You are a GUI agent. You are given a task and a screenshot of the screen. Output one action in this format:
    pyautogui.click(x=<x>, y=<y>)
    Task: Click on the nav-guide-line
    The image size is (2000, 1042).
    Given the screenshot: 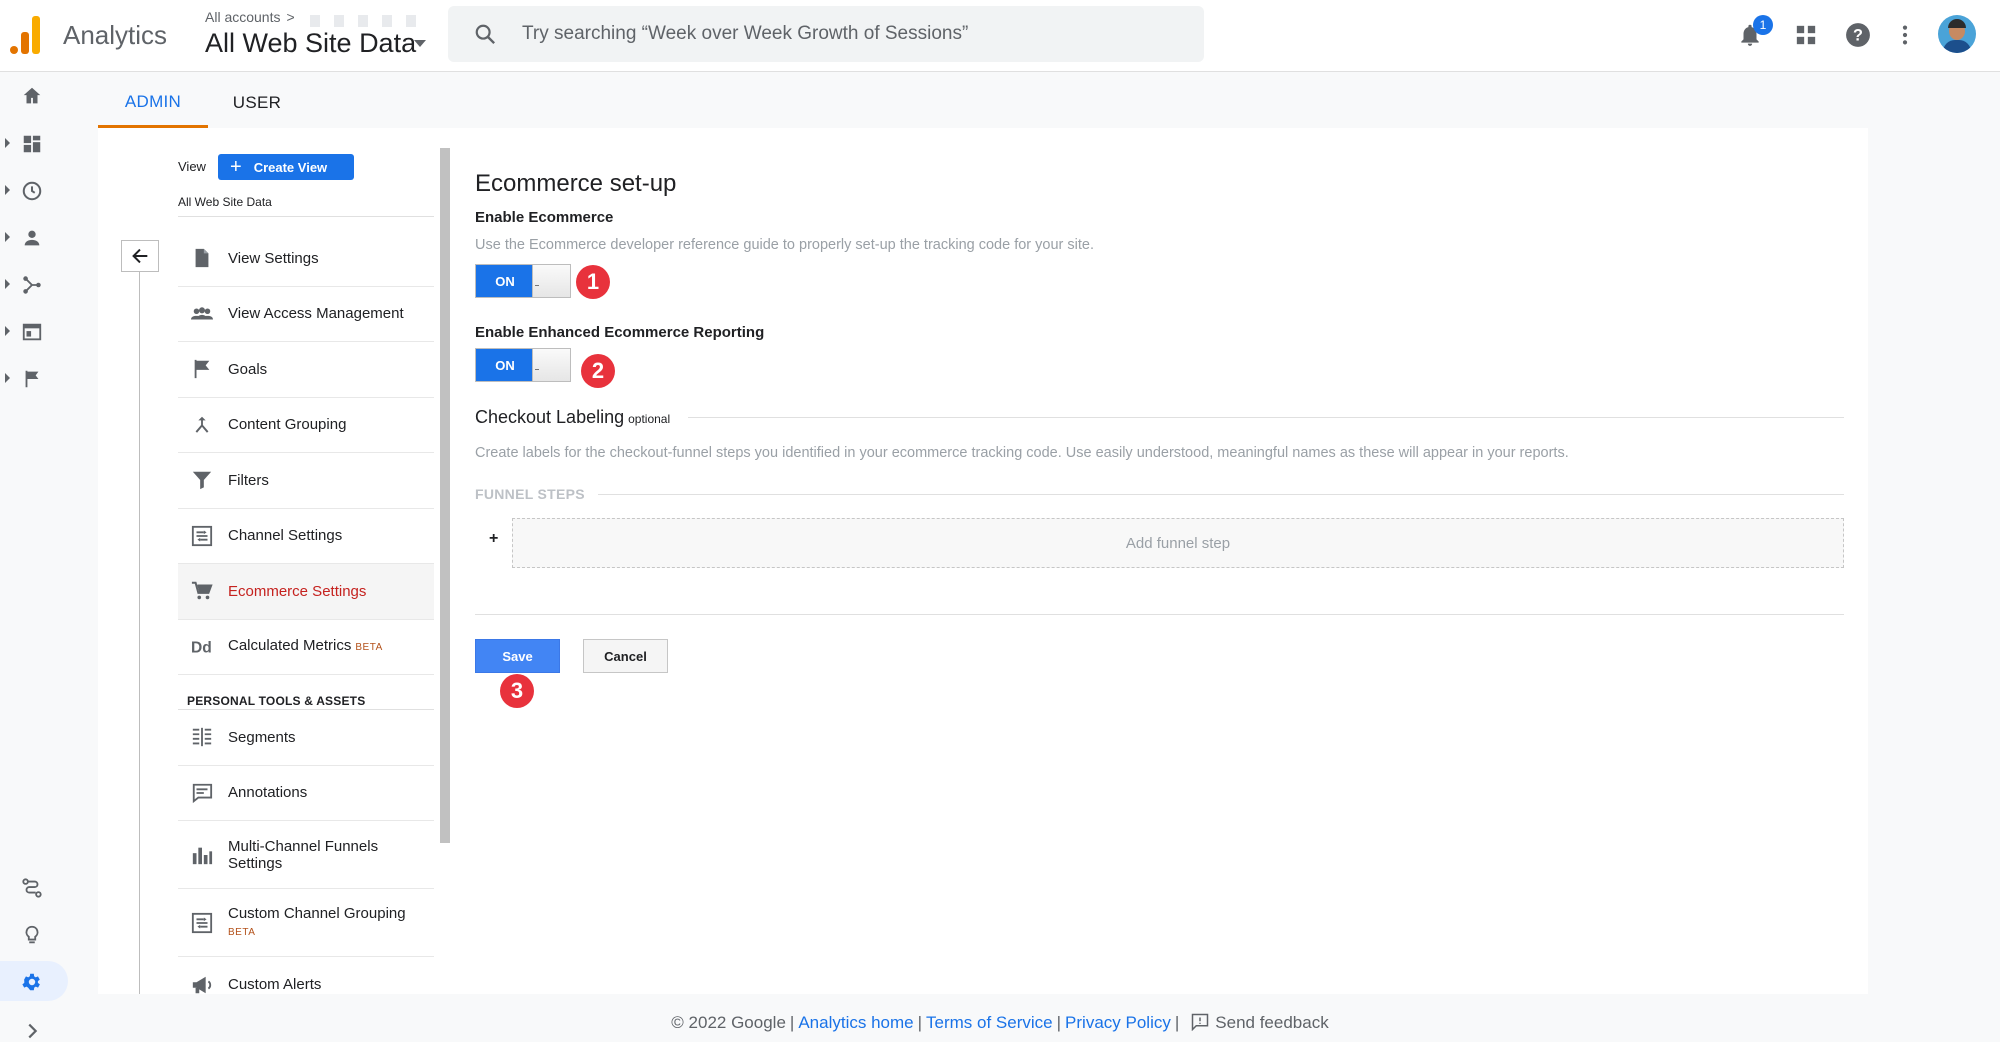 What is the action you would take?
    pyautogui.click(x=139, y=633)
    